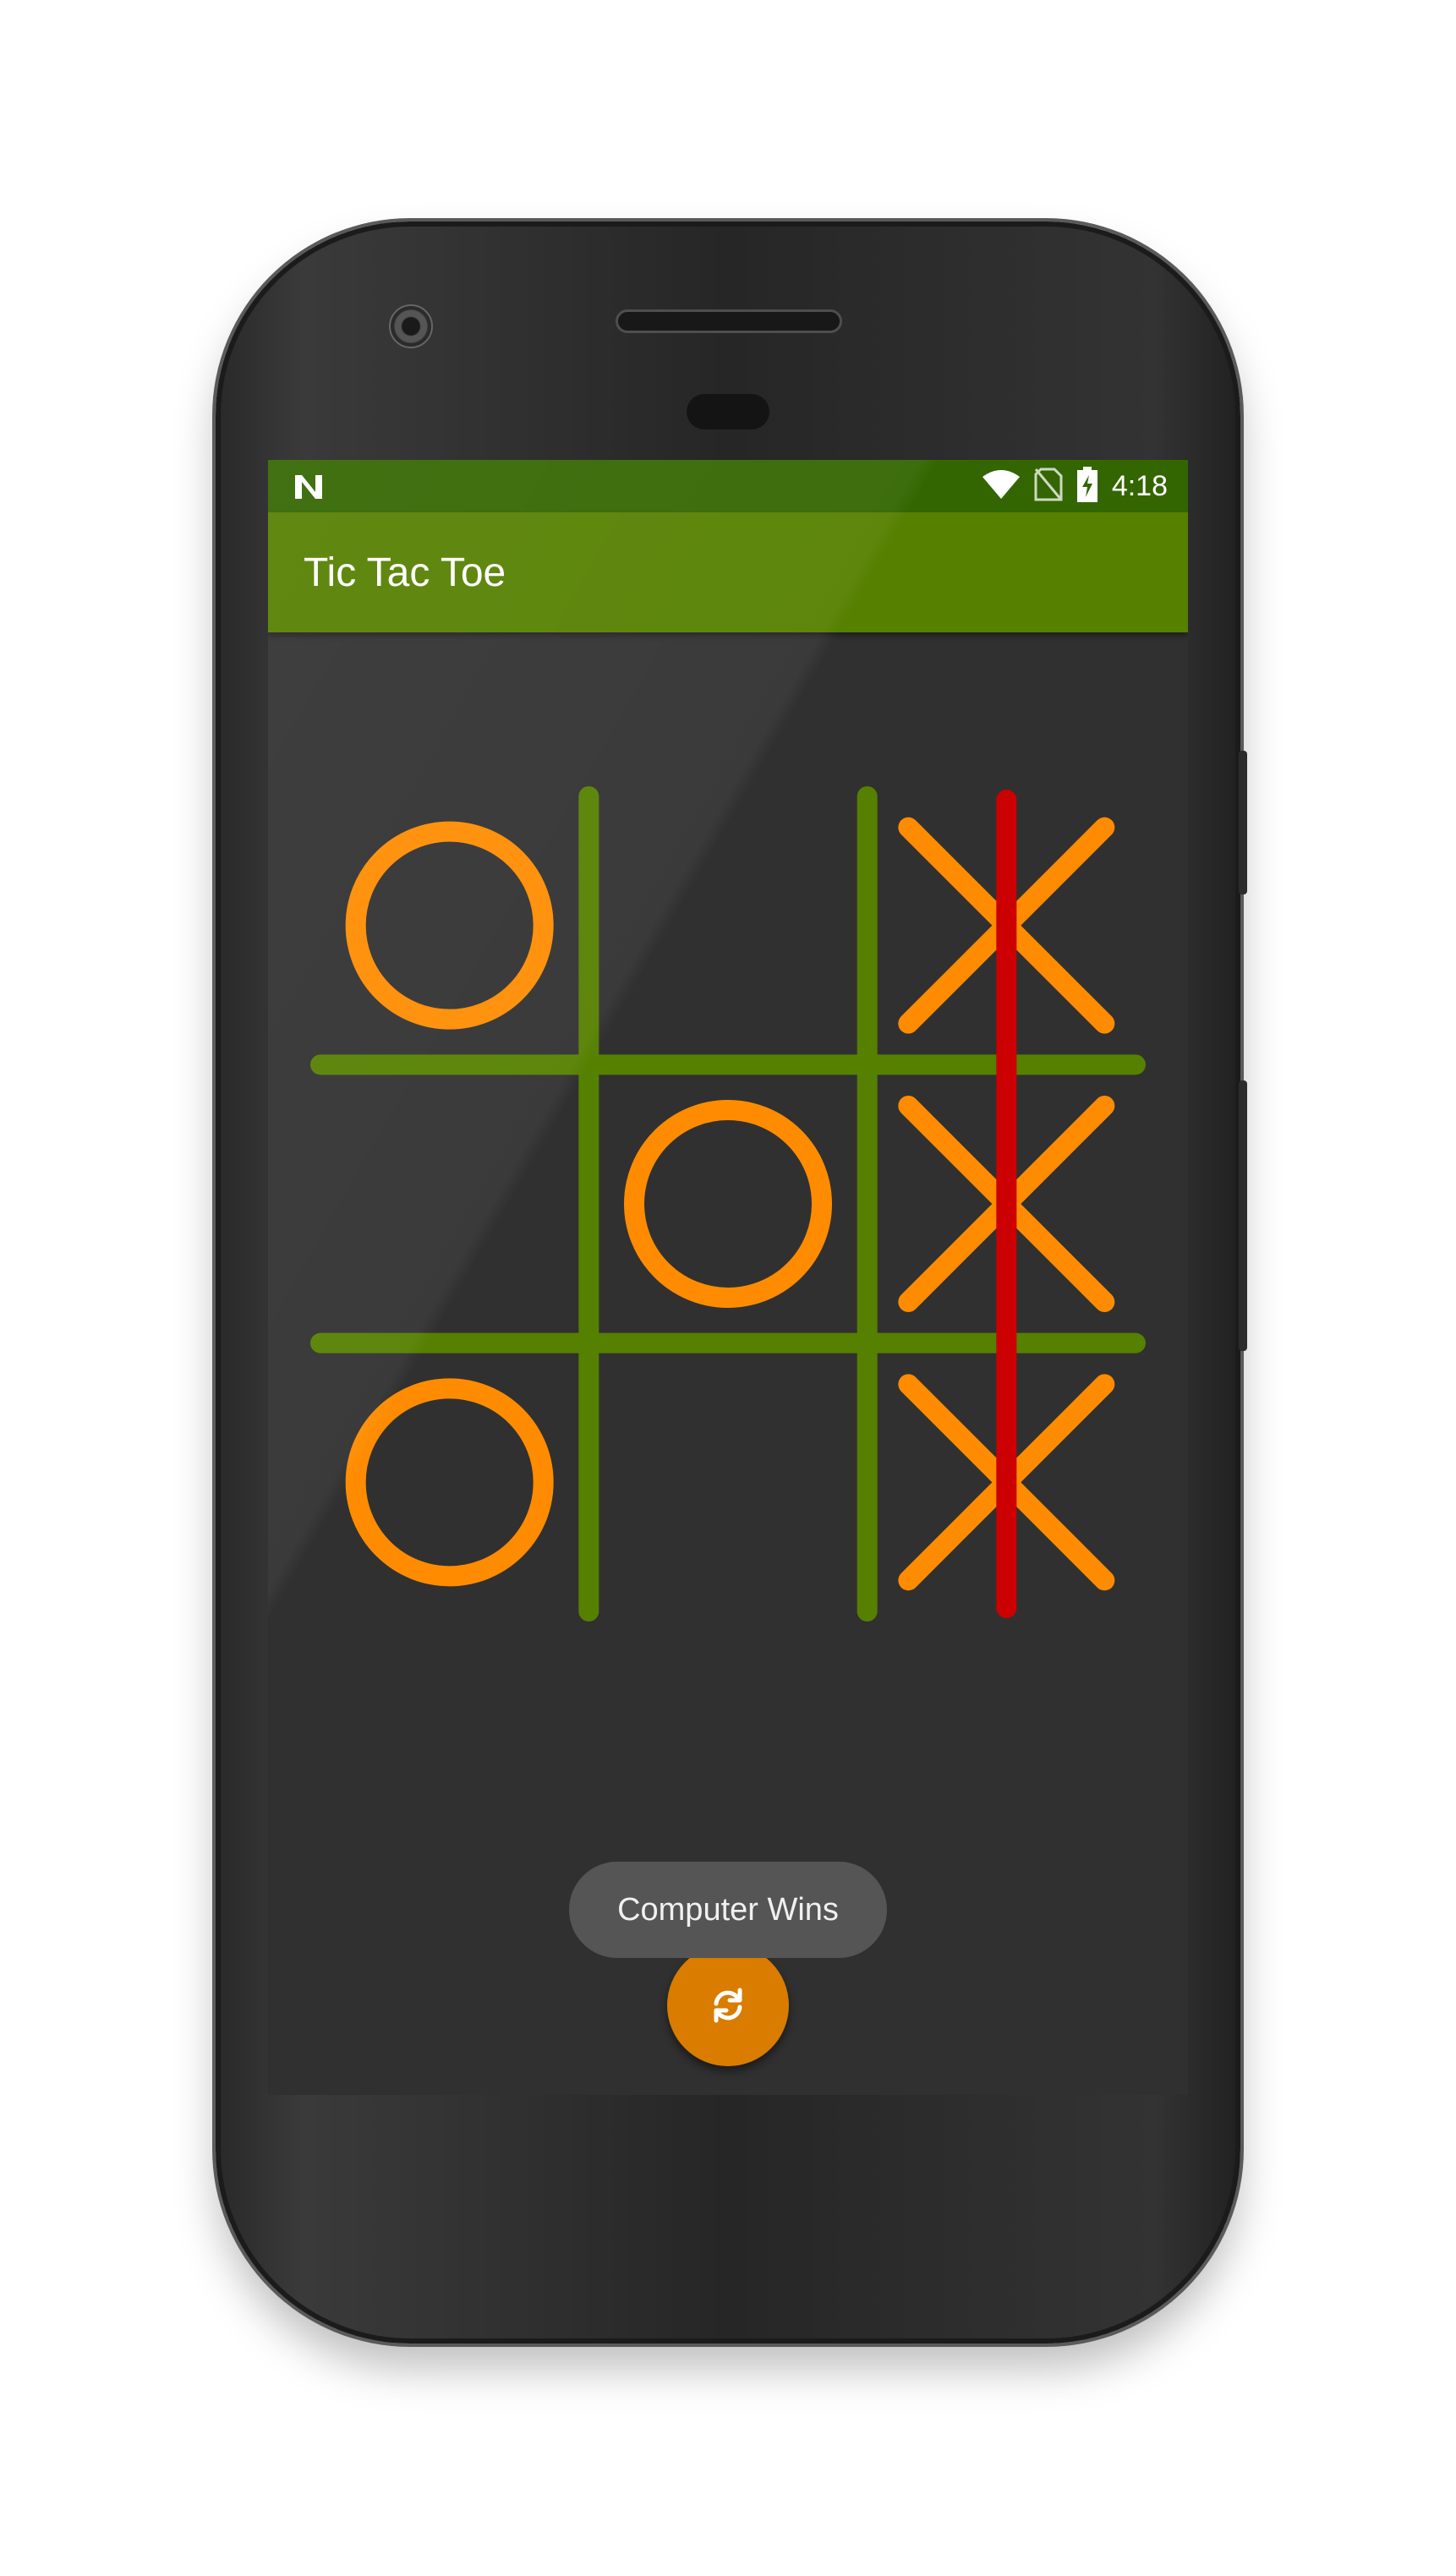 The image size is (1456, 2576). Describe the element at coordinates (728, 1910) in the screenshot. I see `toast-message: Computer Wins` at that location.